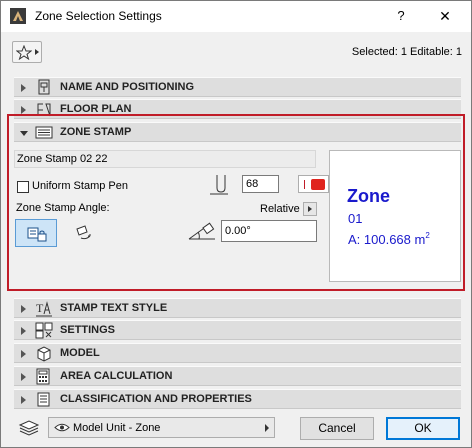 This screenshot has width=472, height=448. I want to click on panel-classification-and-properties: CLASSIFICATION AND PROPERTIES, so click(237, 399).